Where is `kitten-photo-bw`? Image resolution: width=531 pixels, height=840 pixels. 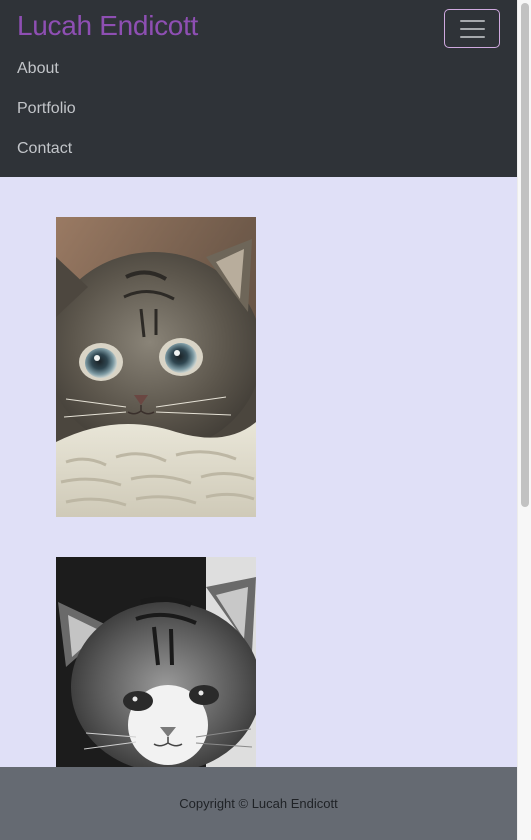 kitten-photo-bw is located at coordinates (156, 662).